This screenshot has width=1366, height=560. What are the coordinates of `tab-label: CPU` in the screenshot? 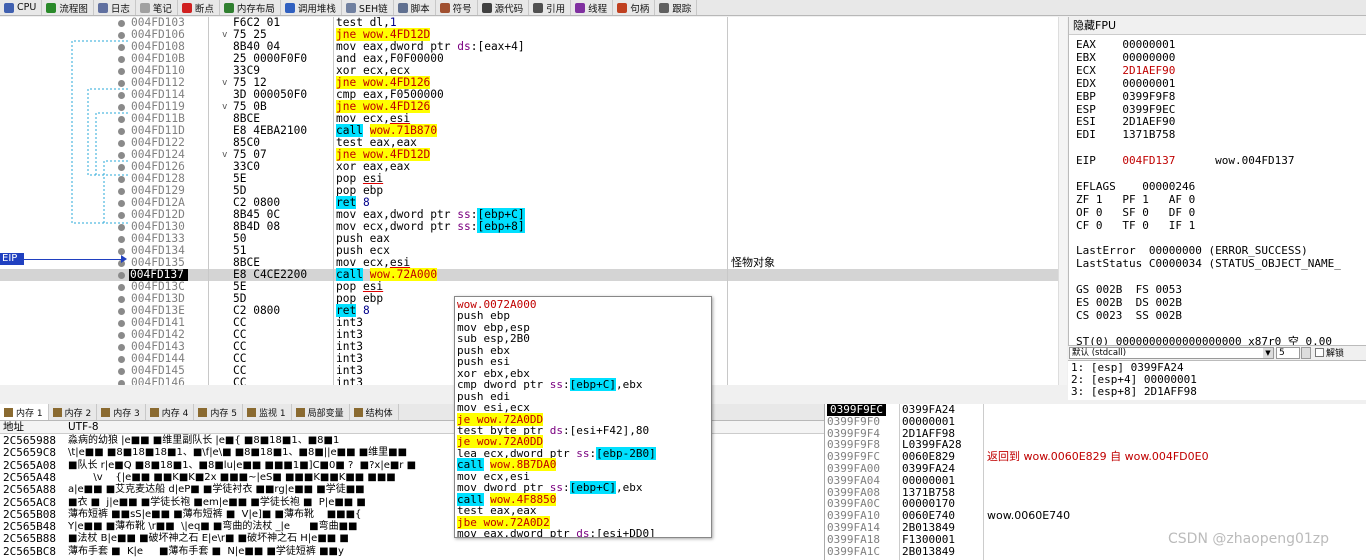 It's located at (27, 7).